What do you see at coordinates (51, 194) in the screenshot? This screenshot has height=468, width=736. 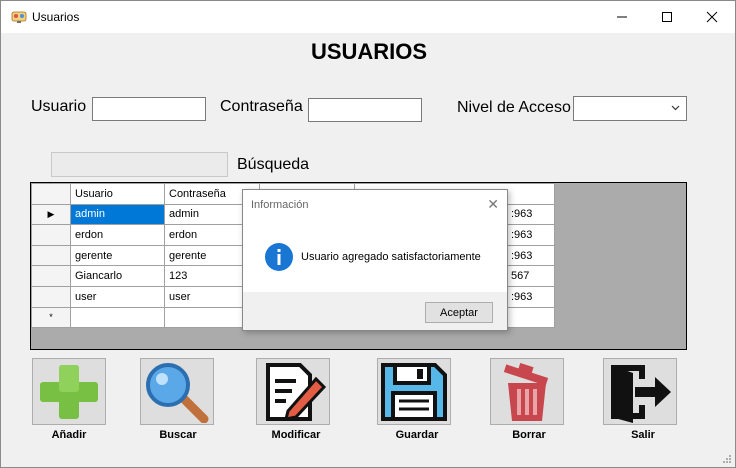 I see `row-header-corner` at bounding box center [51, 194].